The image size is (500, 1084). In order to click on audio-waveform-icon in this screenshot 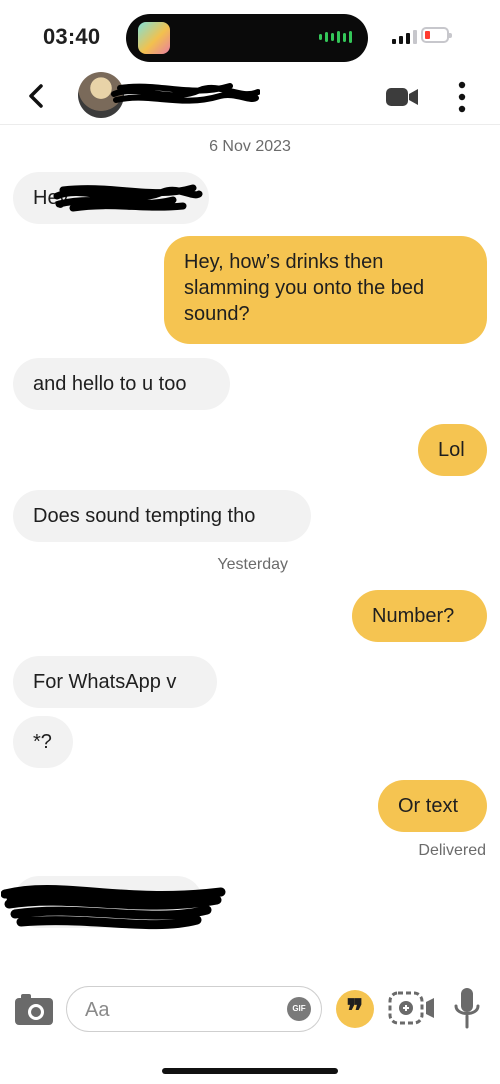, I will do `click(335, 37)`.